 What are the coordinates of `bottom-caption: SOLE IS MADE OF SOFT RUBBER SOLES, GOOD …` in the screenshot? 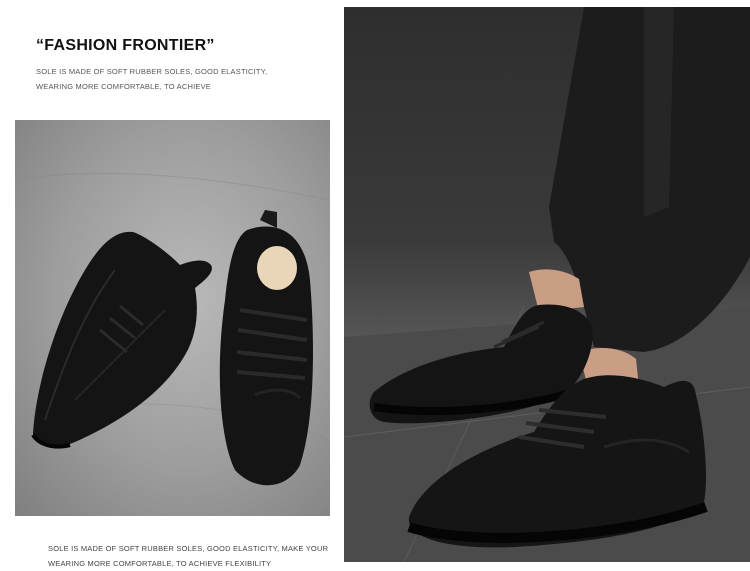 It's located at (198, 556).